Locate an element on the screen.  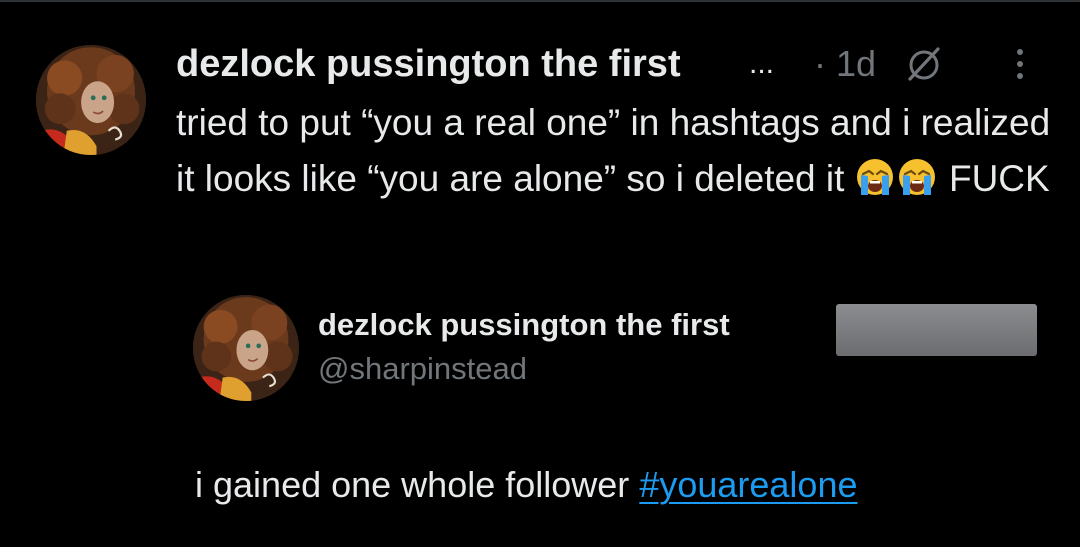
top-divider is located at coordinates (540, 1).